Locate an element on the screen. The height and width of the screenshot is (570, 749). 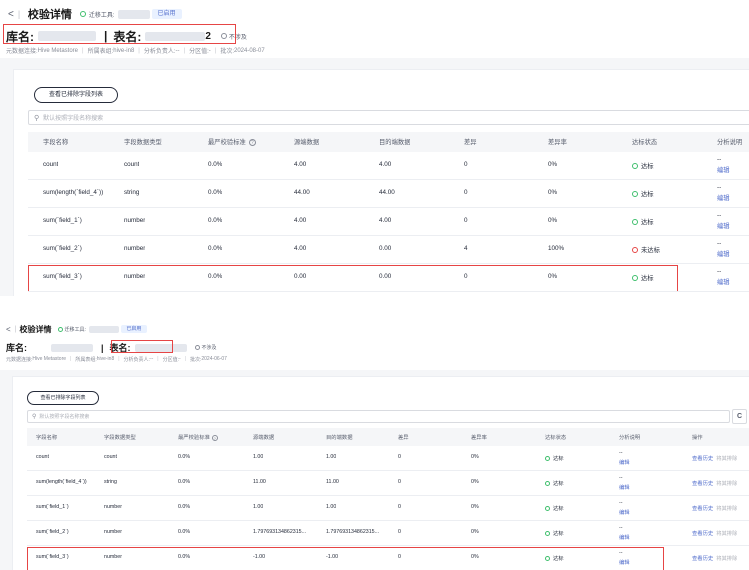
partition-value: - is located at coordinates (209, 50).